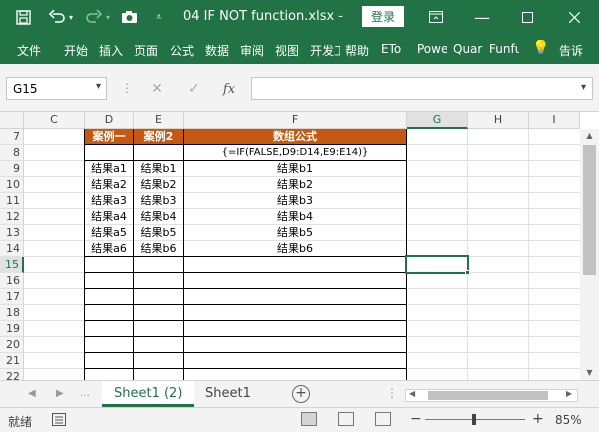 The width and height of the screenshot is (599, 432). Describe the element at coordinates (109, 233) in the screenshot. I see `table-cell: 结果a5` at that location.